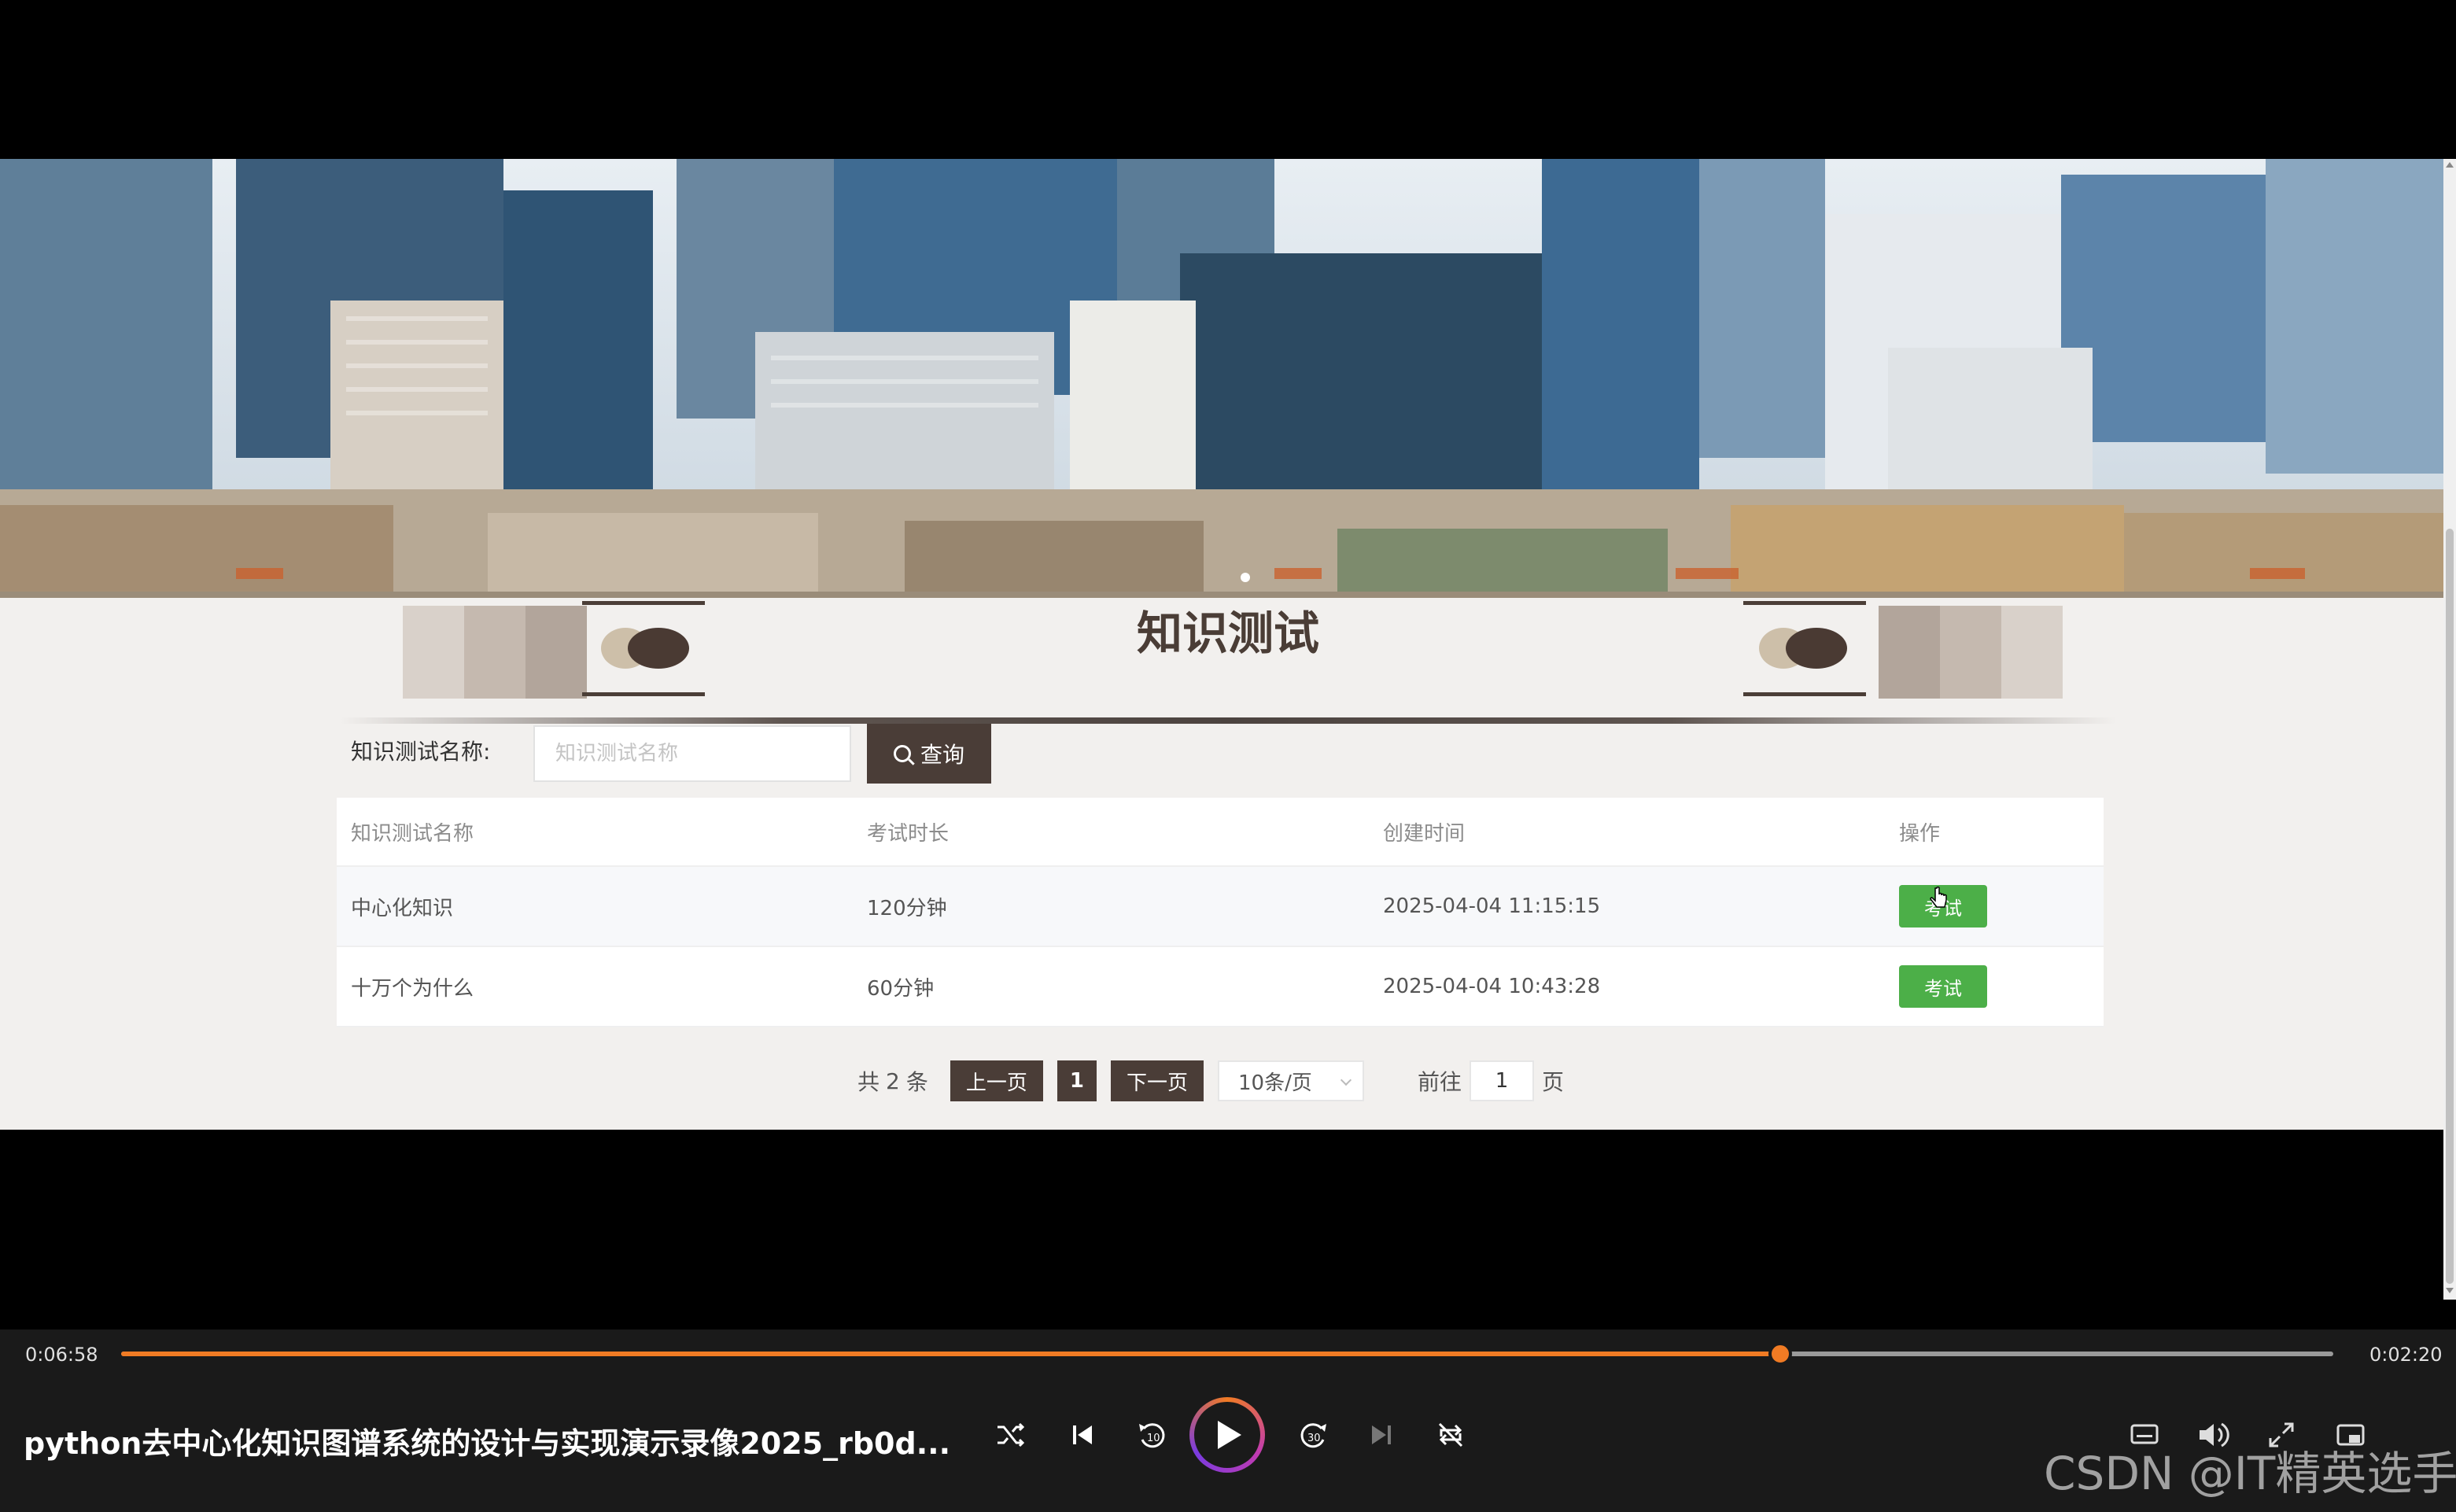 The width and height of the screenshot is (2456, 1512). I want to click on scroll-down-arrow-icon, so click(2450, 1290).